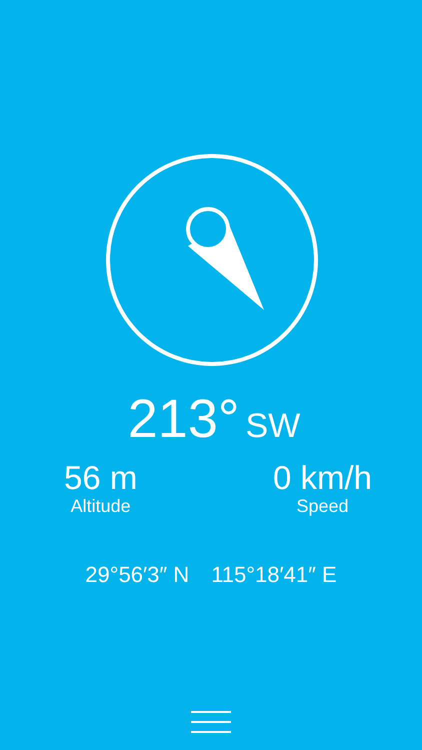 Image resolution: width=422 pixels, height=750 pixels. What do you see at coordinates (101, 478) in the screenshot?
I see `stat-value: 56 m` at bounding box center [101, 478].